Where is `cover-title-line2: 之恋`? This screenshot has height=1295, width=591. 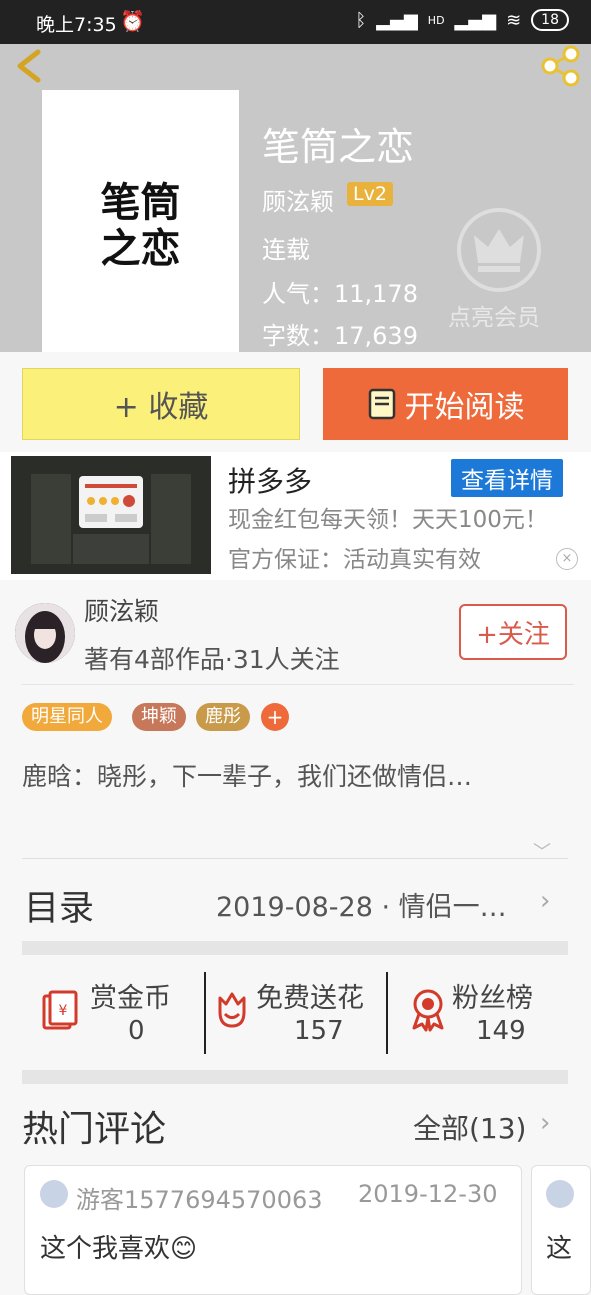
cover-title-line2: 之恋 is located at coordinates (140, 248).